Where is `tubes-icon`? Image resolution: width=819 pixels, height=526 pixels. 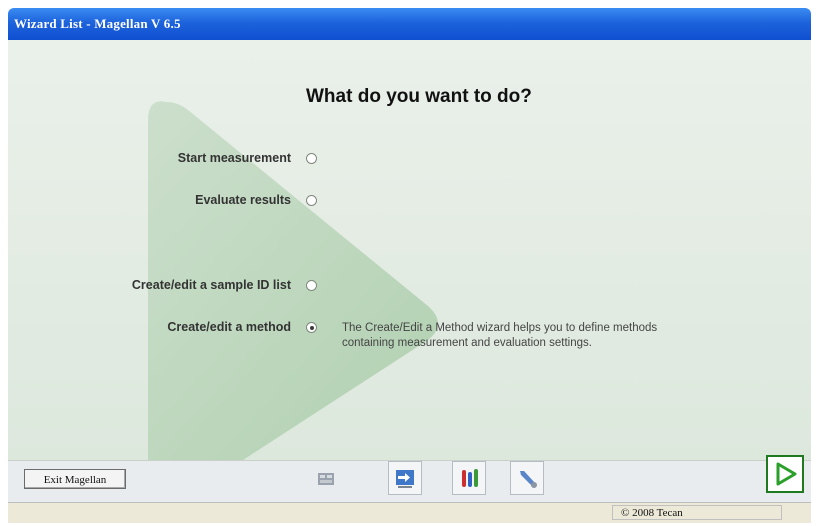
tubes-icon is located at coordinates (470, 478).